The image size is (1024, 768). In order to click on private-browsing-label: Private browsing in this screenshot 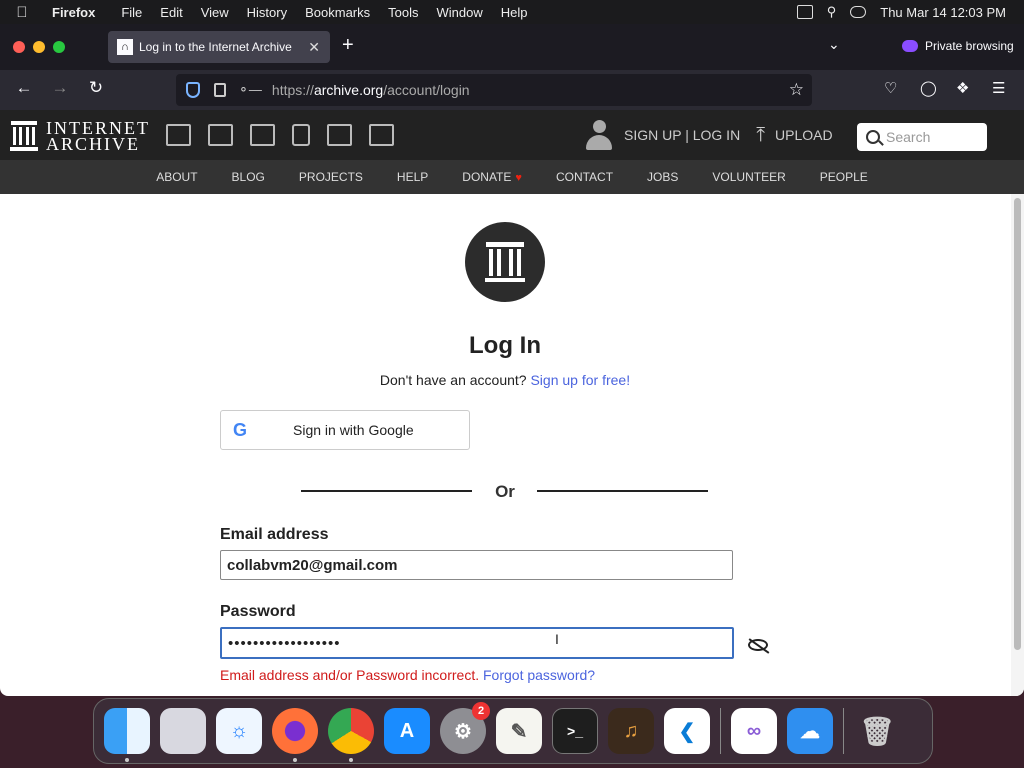, I will do `click(969, 46)`.